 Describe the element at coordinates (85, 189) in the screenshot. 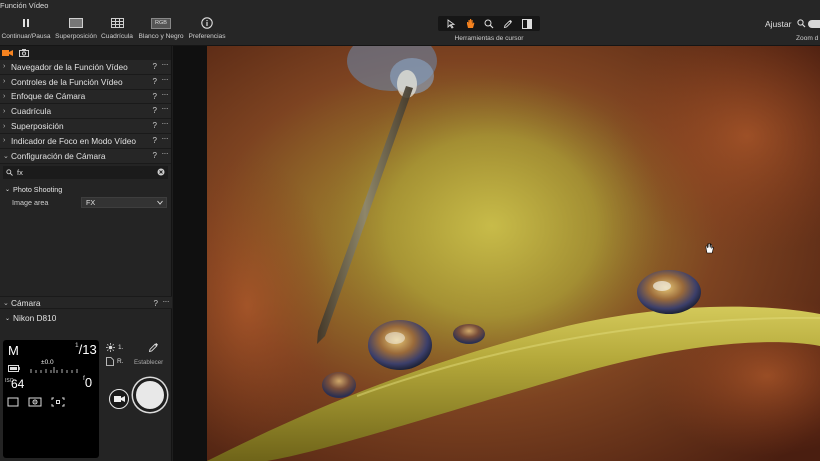

I see `photo-shooting-header: ⌄ Photo Shooting` at that location.